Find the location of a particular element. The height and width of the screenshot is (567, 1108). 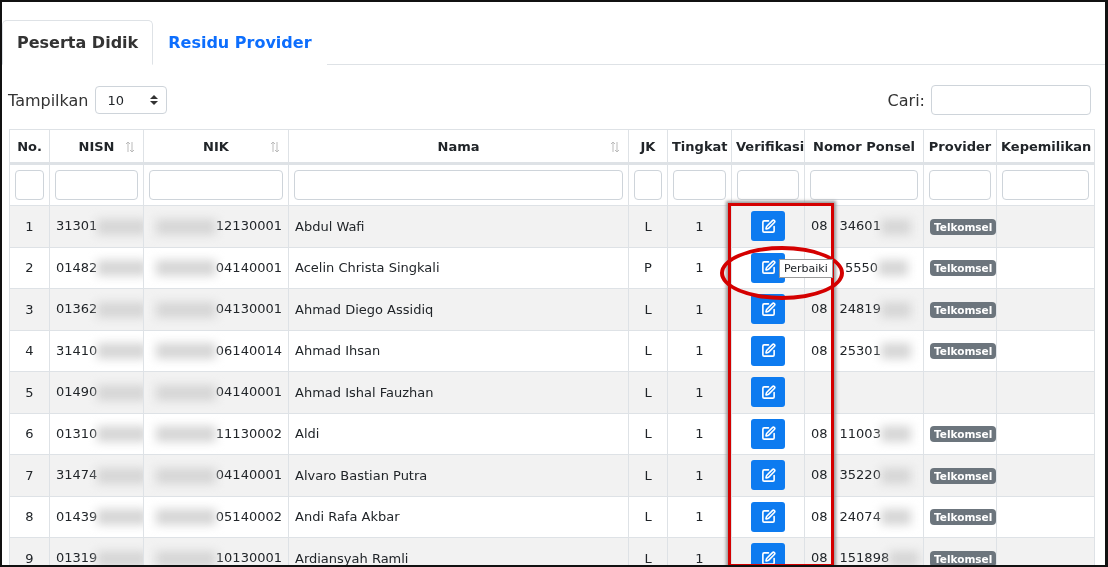

table-cell: 31410 is located at coordinates (77, 350).